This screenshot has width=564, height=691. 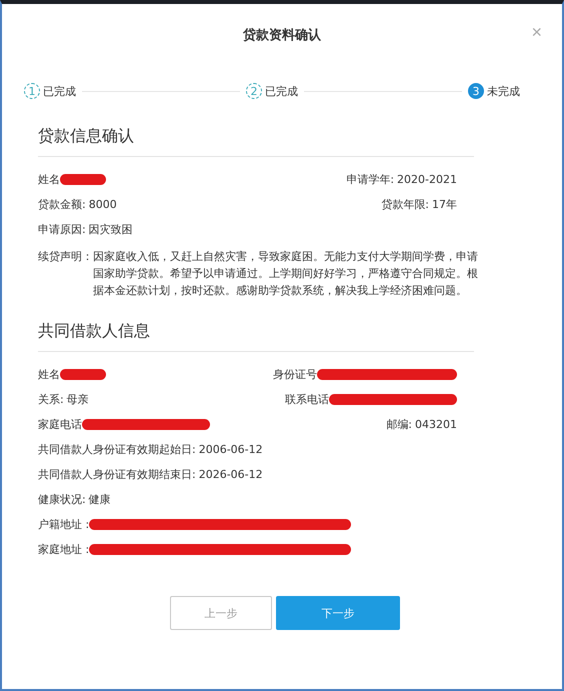 I want to click on field-label: 贷款金额:, so click(x=62, y=204).